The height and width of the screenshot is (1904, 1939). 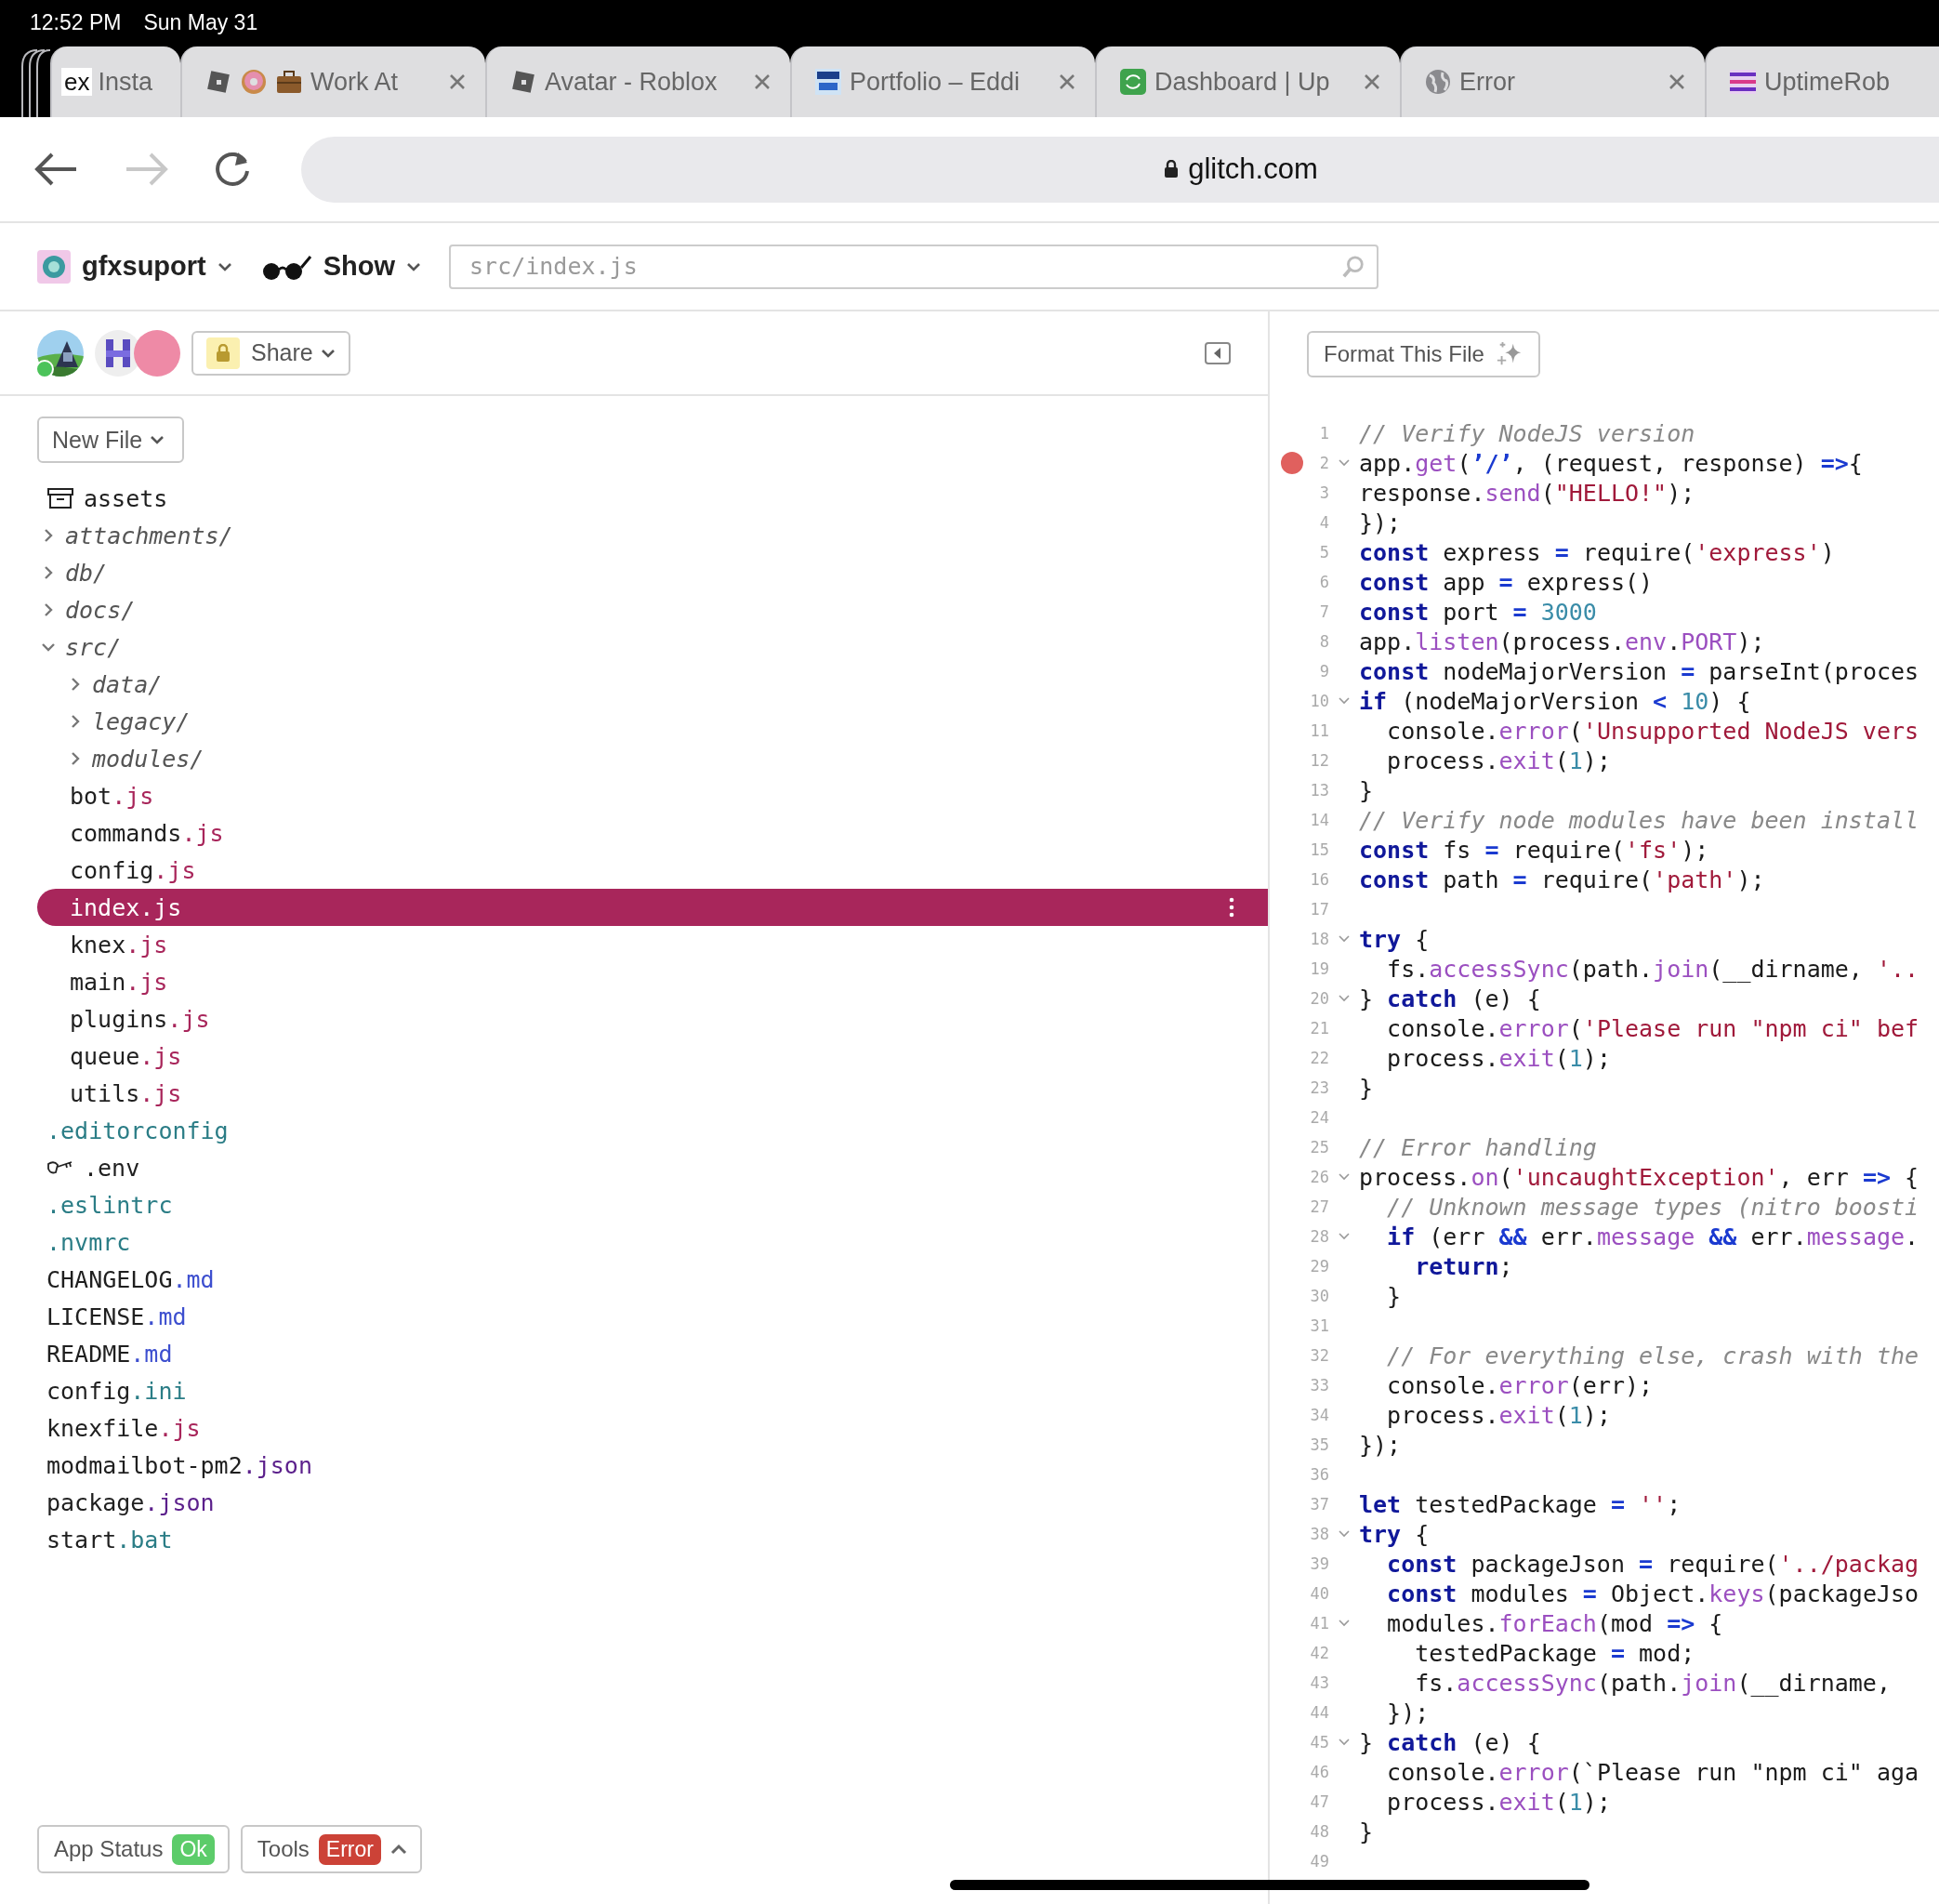 I want to click on browser-tab: ex Insta, so click(x=115, y=81).